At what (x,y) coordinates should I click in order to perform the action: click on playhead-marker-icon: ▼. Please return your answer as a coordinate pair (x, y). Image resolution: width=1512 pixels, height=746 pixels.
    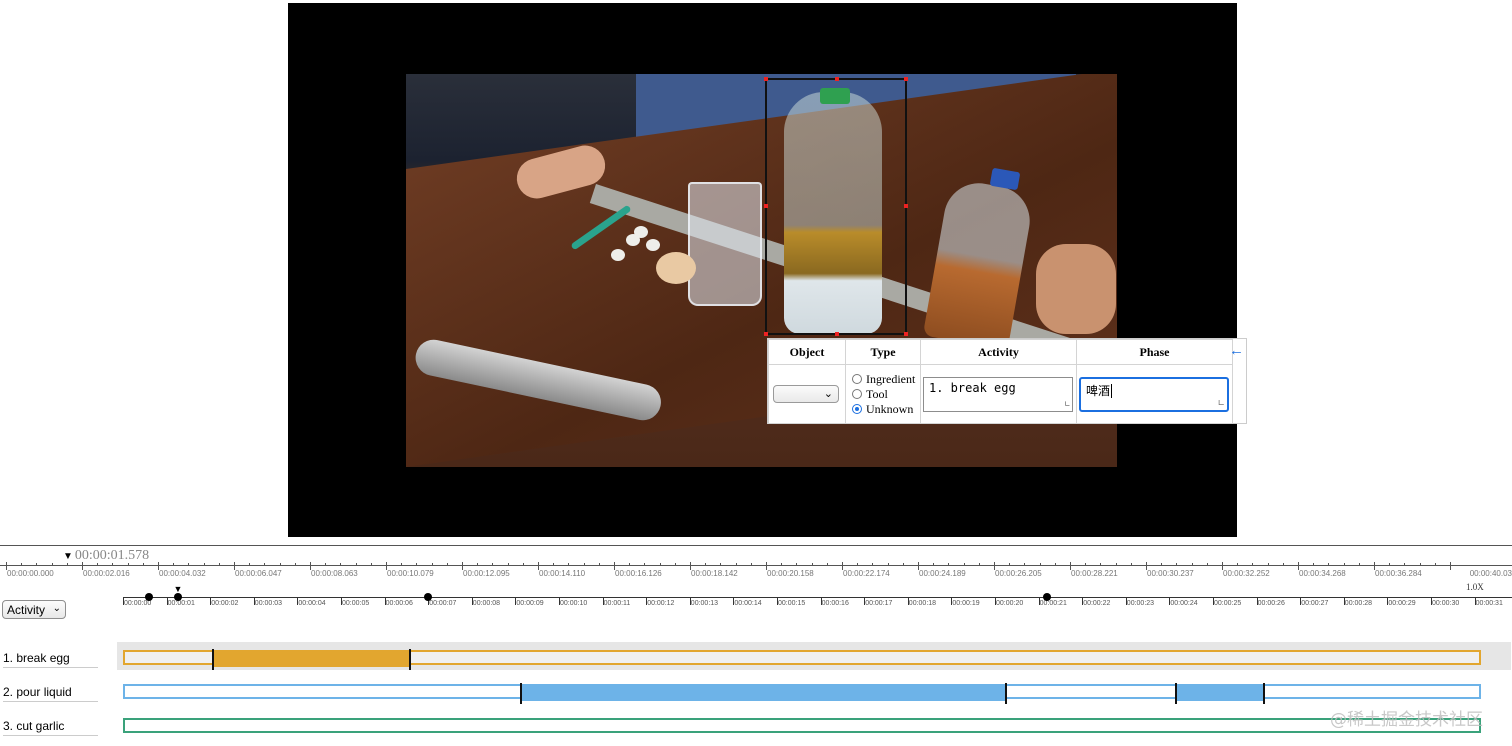
    Looking at the image, I should click on (178, 589).